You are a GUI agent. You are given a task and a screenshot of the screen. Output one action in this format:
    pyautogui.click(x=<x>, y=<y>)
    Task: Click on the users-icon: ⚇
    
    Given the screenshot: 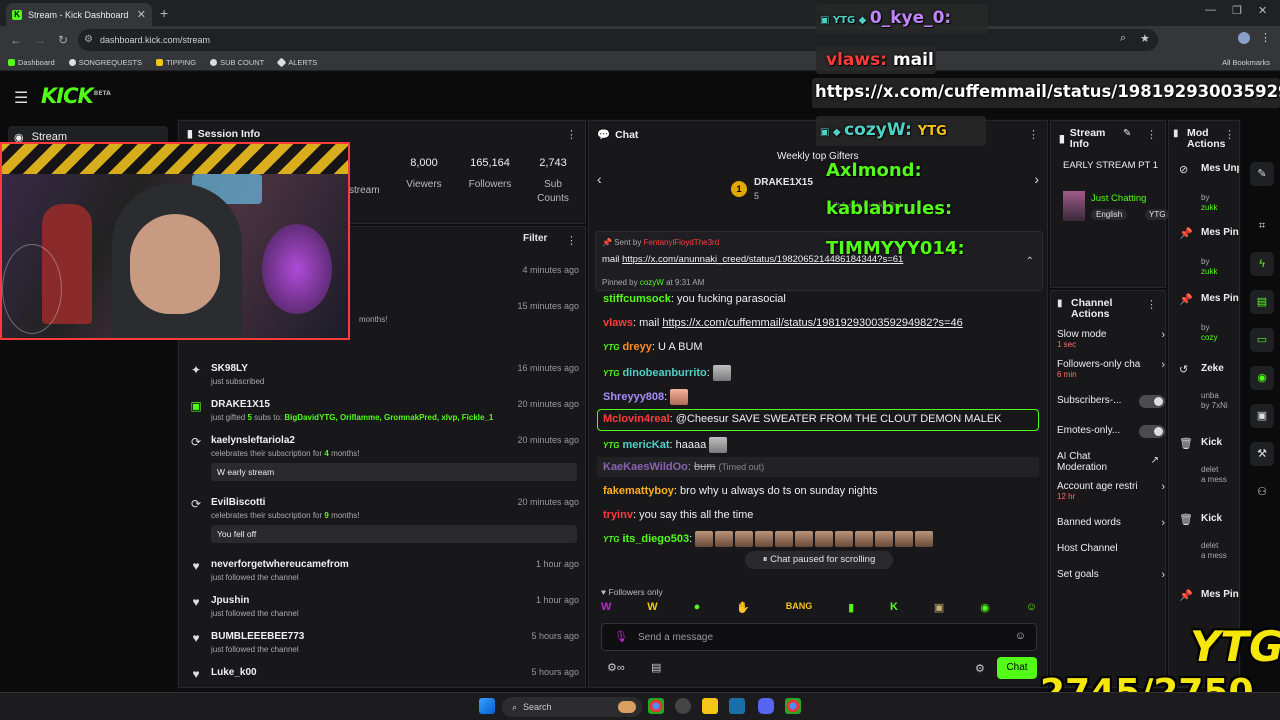 What is the action you would take?
    pyautogui.click(x=1262, y=492)
    